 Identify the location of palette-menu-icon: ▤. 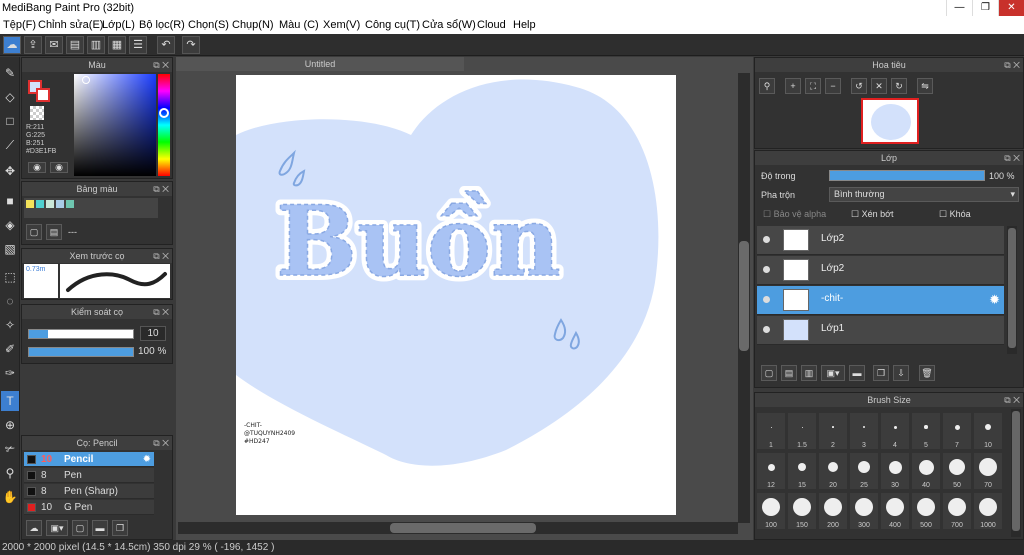
(54, 232).